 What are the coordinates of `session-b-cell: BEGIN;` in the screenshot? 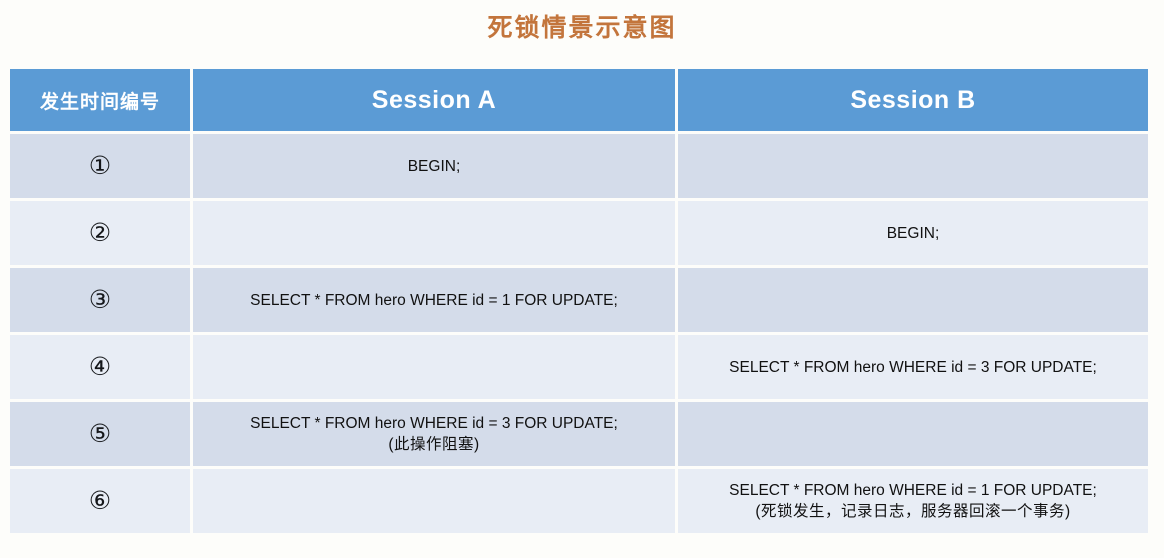 It's located at (913, 233).